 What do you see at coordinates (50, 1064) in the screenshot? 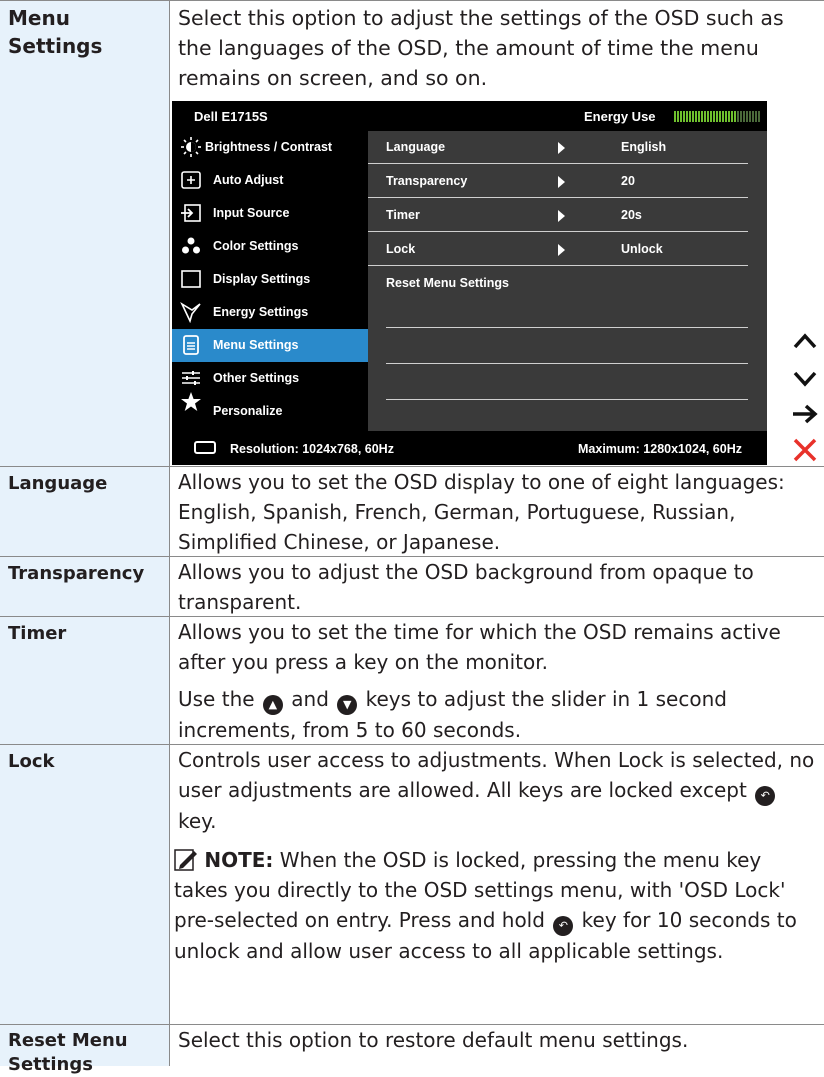
I see `row-label-line: Settings` at bounding box center [50, 1064].